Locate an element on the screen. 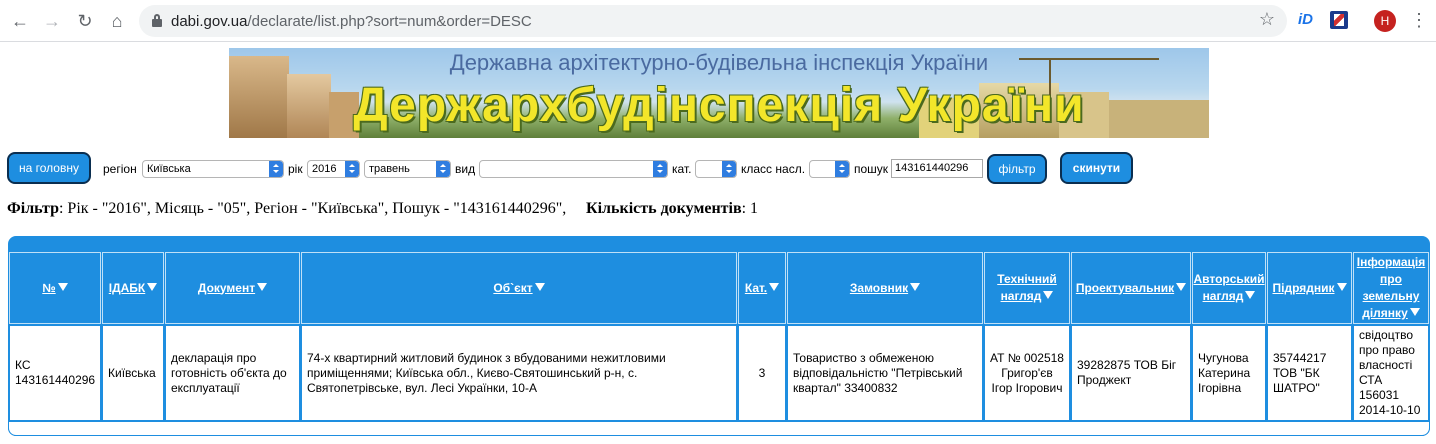  column-header-number: № is located at coordinates (55, 288).